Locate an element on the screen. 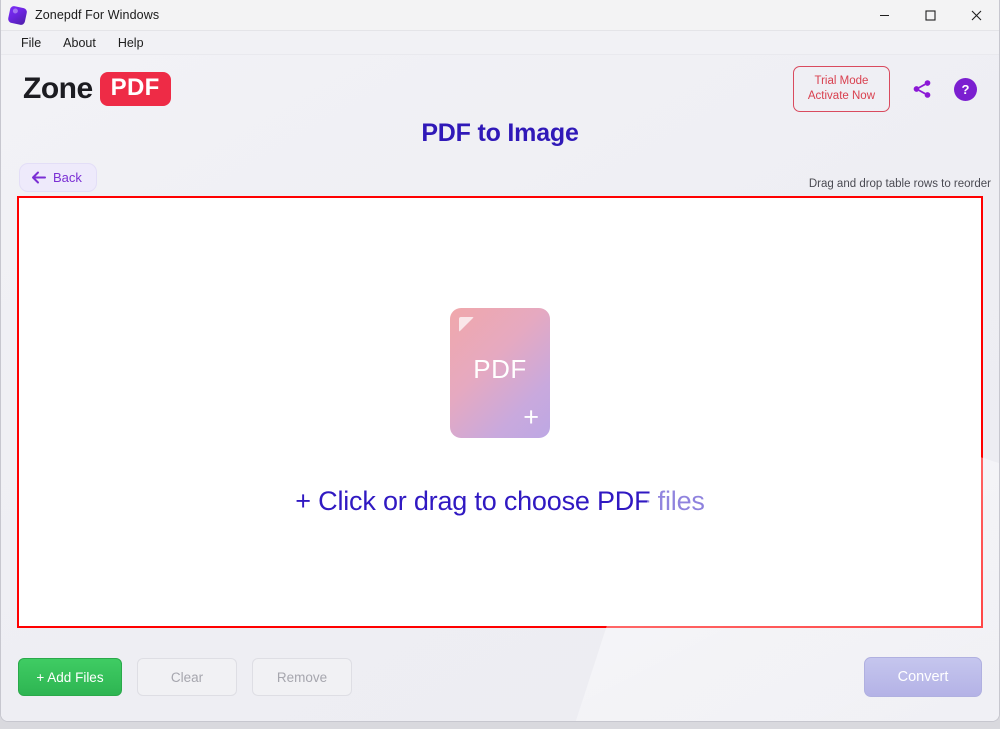  menu-item-file: File is located at coordinates (31, 43).